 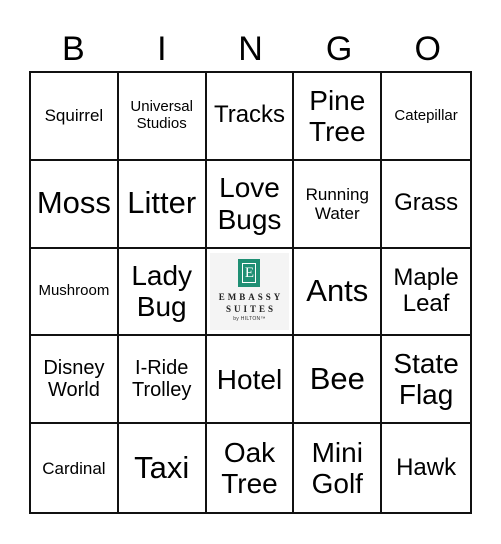 I want to click on cell-label: Grass, so click(x=426, y=203).